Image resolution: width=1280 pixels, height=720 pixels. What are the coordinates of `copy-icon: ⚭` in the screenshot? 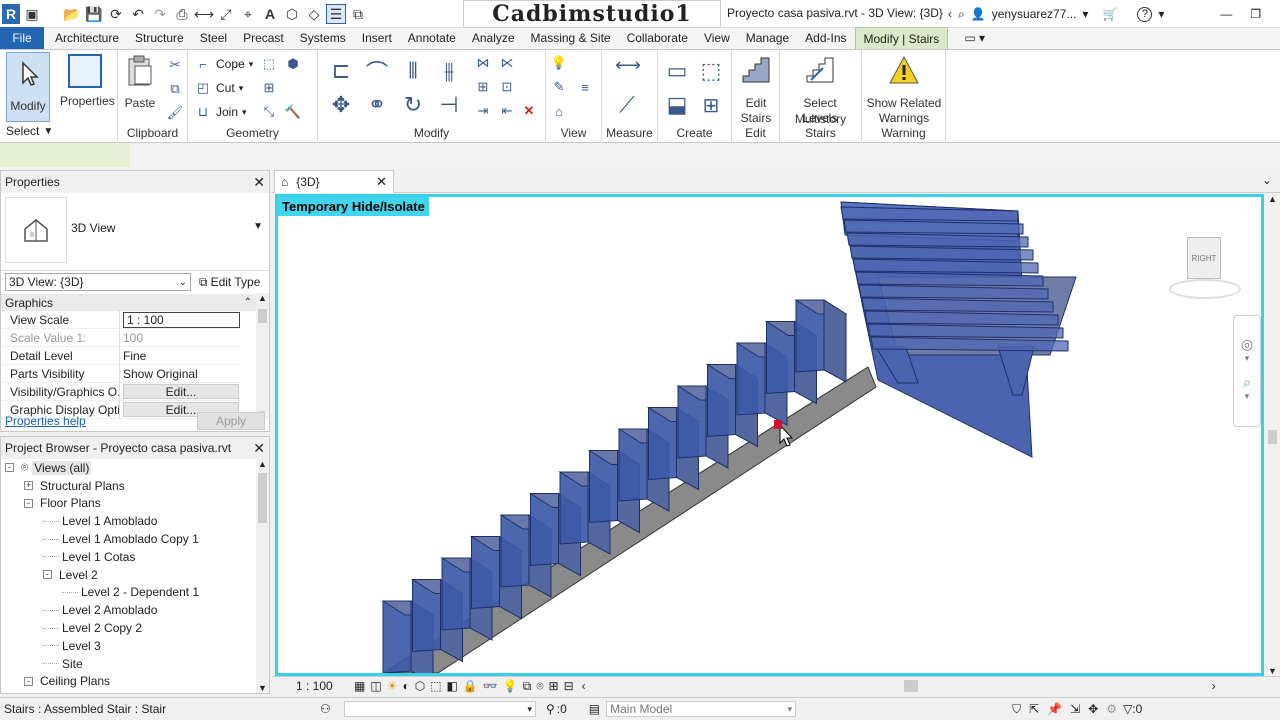 It's located at (377, 105).